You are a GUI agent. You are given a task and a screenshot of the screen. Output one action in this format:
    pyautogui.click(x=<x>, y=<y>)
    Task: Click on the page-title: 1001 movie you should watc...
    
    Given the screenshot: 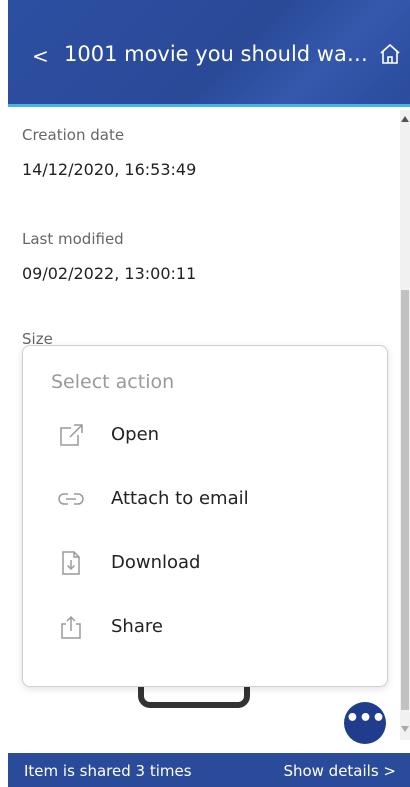 What is the action you would take?
    pyautogui.click(x=219, y=54)
    